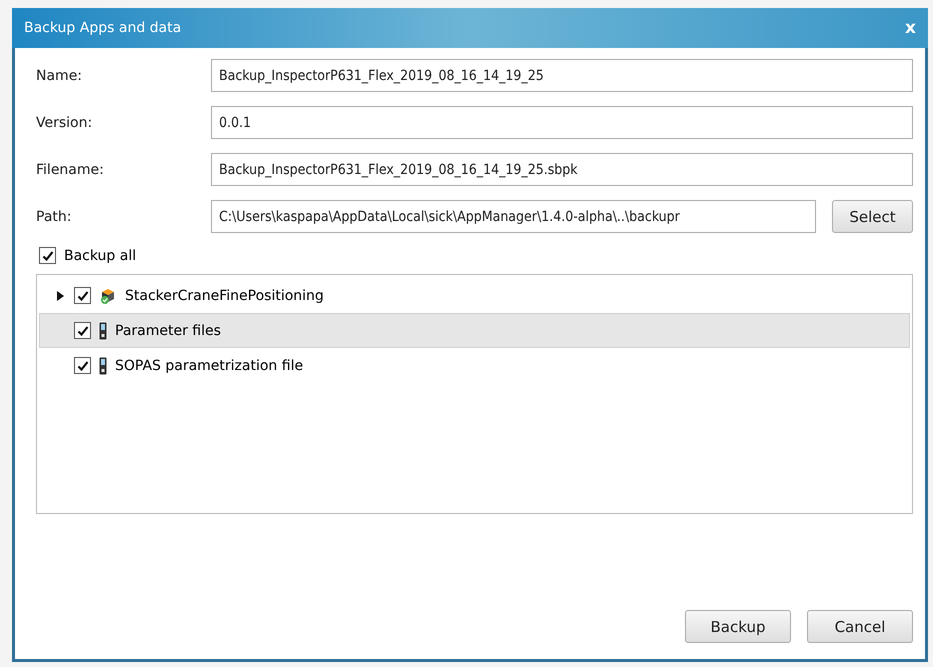 This screenshot has height=667, width=933. Describe the element at coordinates (60, 76) in the screenshot. I see `field-label: Name:` at that location.